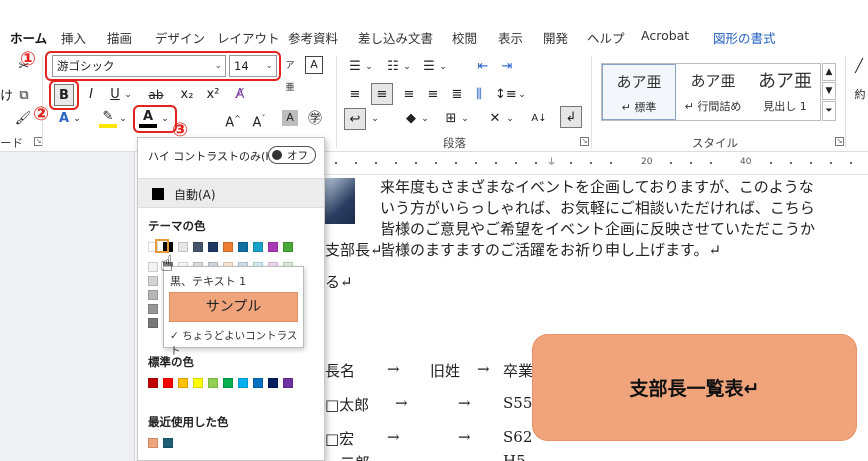 Image resolution: width=868 pixels, height=461 pixels. What do you see at coordinates (744, 37) in the screenshot?
I see `tab-shape-format: 図形の書式` at bounding box center [744, 37].